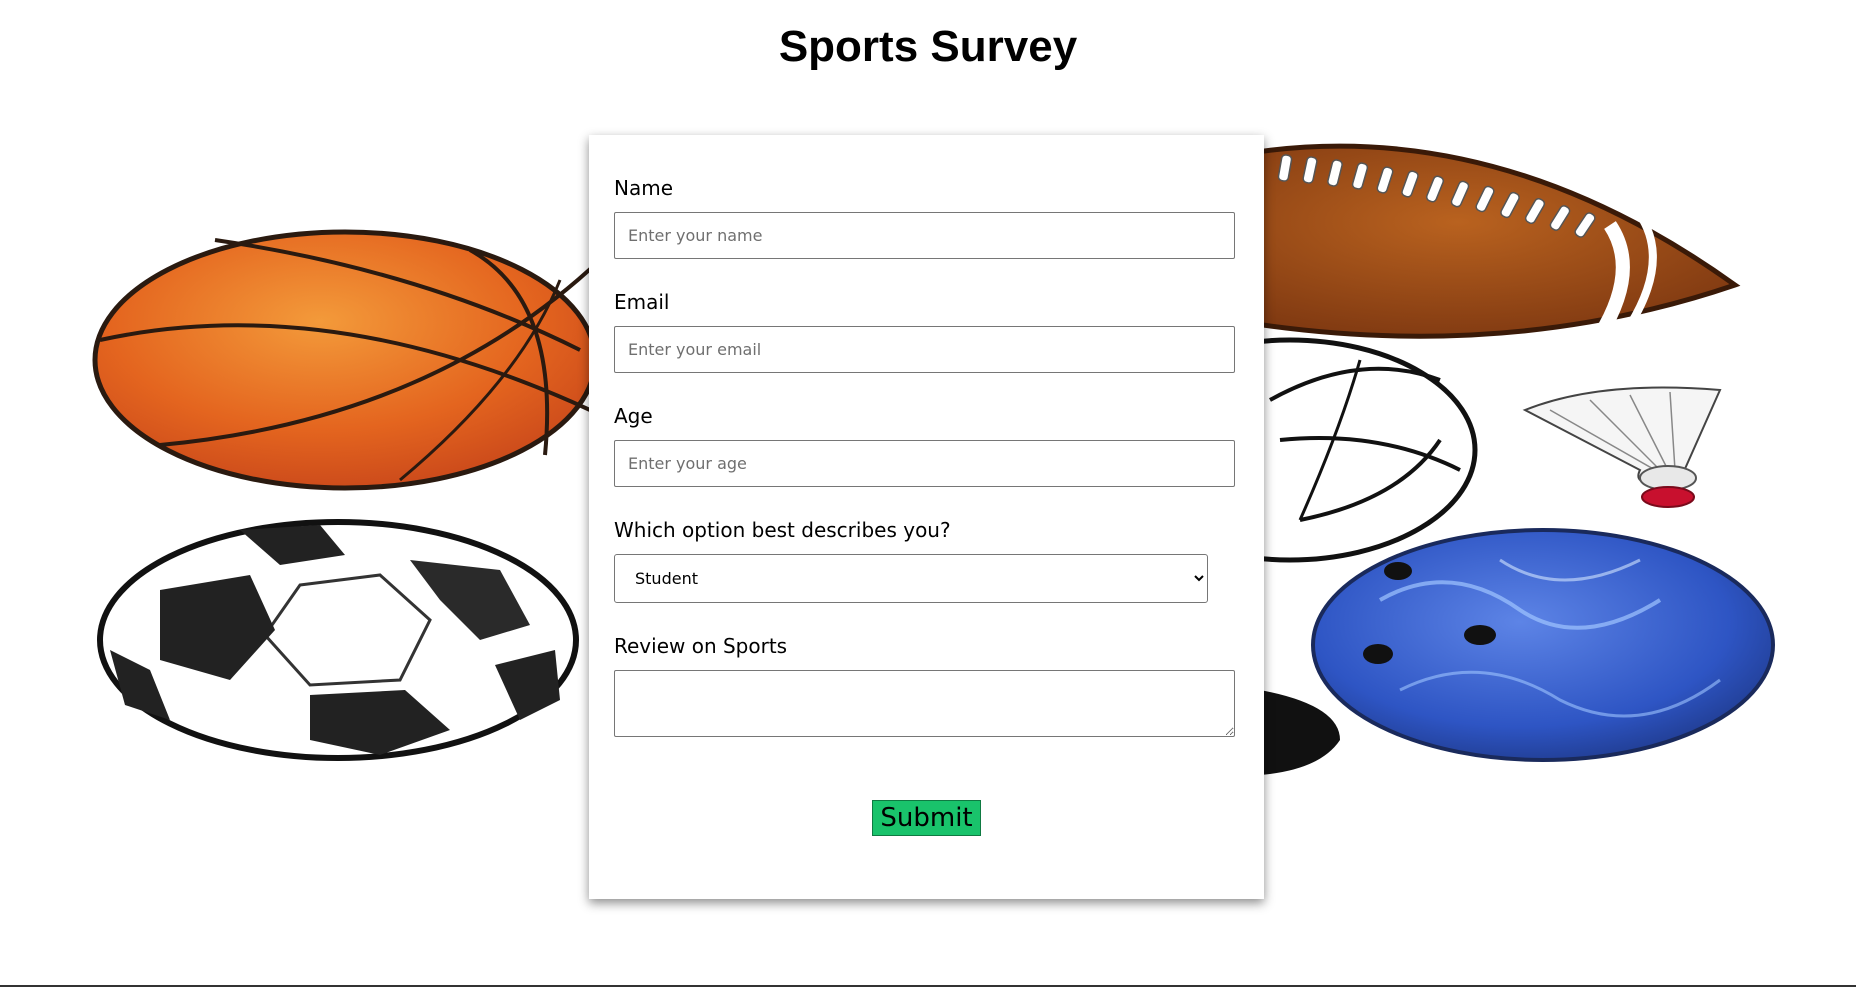  Describe the element at coordinates (633, 416) in the screenshot. I see `age-label: Age` at that location.